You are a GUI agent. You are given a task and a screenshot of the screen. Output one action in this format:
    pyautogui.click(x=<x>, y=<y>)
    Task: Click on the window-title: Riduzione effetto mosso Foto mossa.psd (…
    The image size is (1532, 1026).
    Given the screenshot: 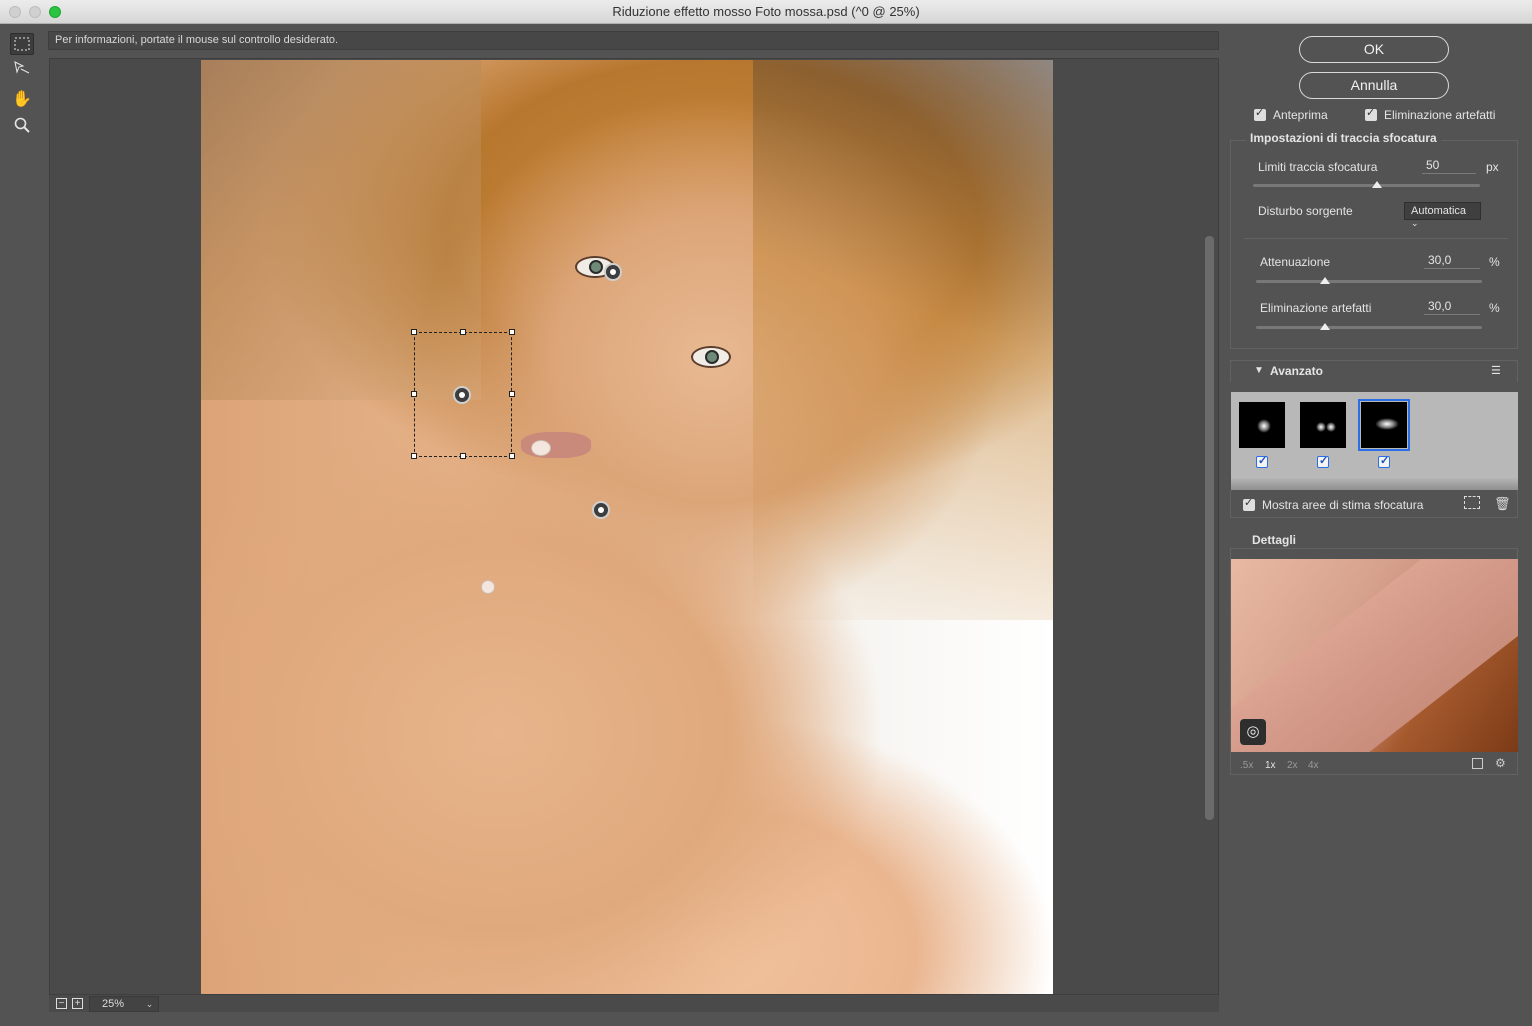 What is the action you would take?
    pyautogui.click(x=766, y=11)
    